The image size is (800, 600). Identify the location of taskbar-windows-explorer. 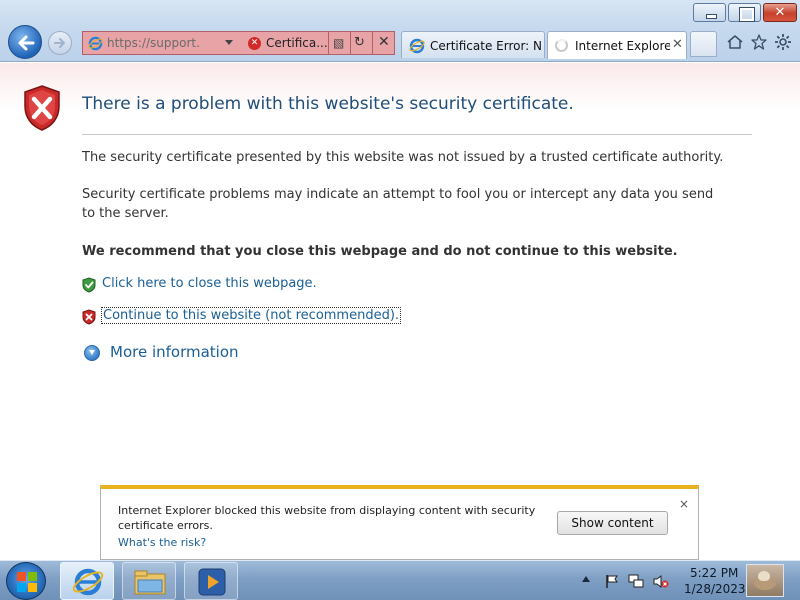
(149, 581).